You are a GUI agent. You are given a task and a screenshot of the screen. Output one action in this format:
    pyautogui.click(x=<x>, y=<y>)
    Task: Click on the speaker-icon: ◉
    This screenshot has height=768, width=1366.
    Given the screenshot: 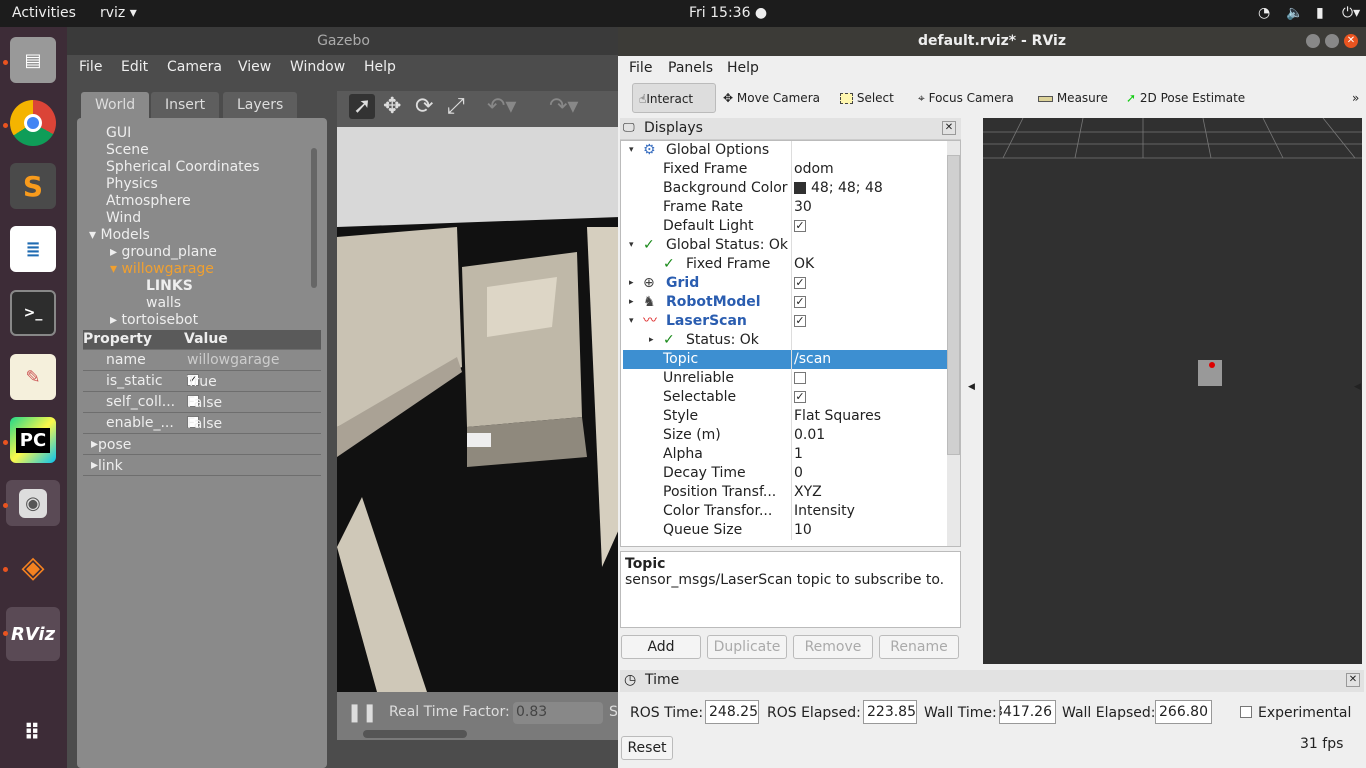 What is the action you would take?
    pyautogui.click(x=33, y=503)
    